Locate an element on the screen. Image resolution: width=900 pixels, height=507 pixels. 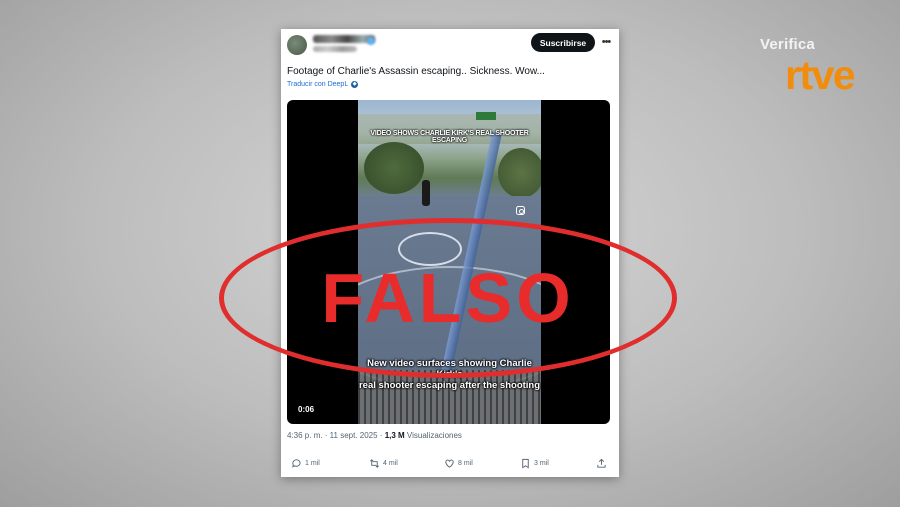
share-button is located at coordinates (601, 463).